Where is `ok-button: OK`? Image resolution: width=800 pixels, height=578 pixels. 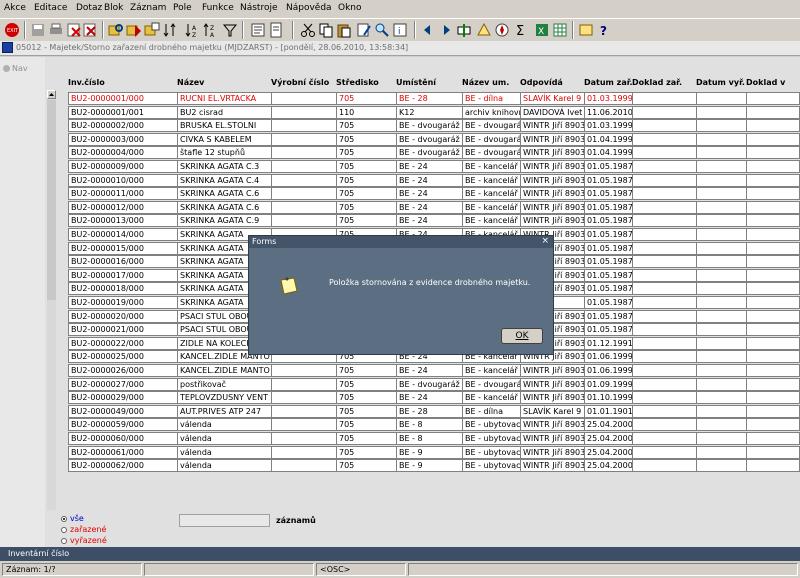
ok-button: OK is located at coordinates (522, 336).